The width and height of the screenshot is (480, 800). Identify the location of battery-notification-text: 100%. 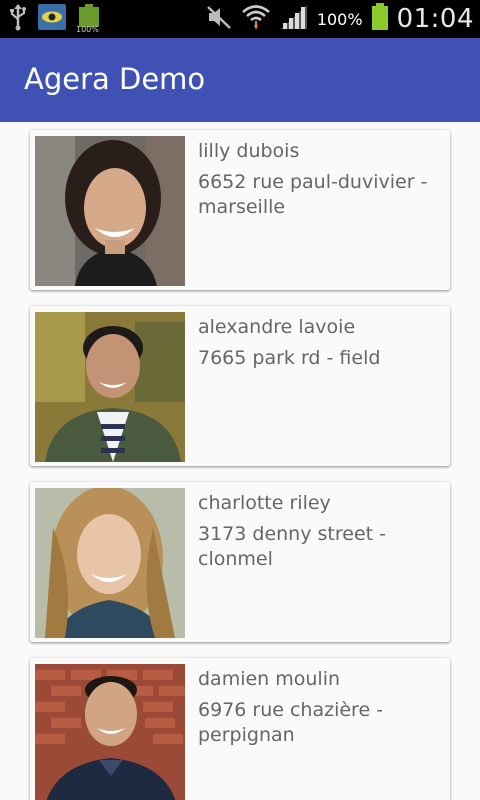
(87, 29).